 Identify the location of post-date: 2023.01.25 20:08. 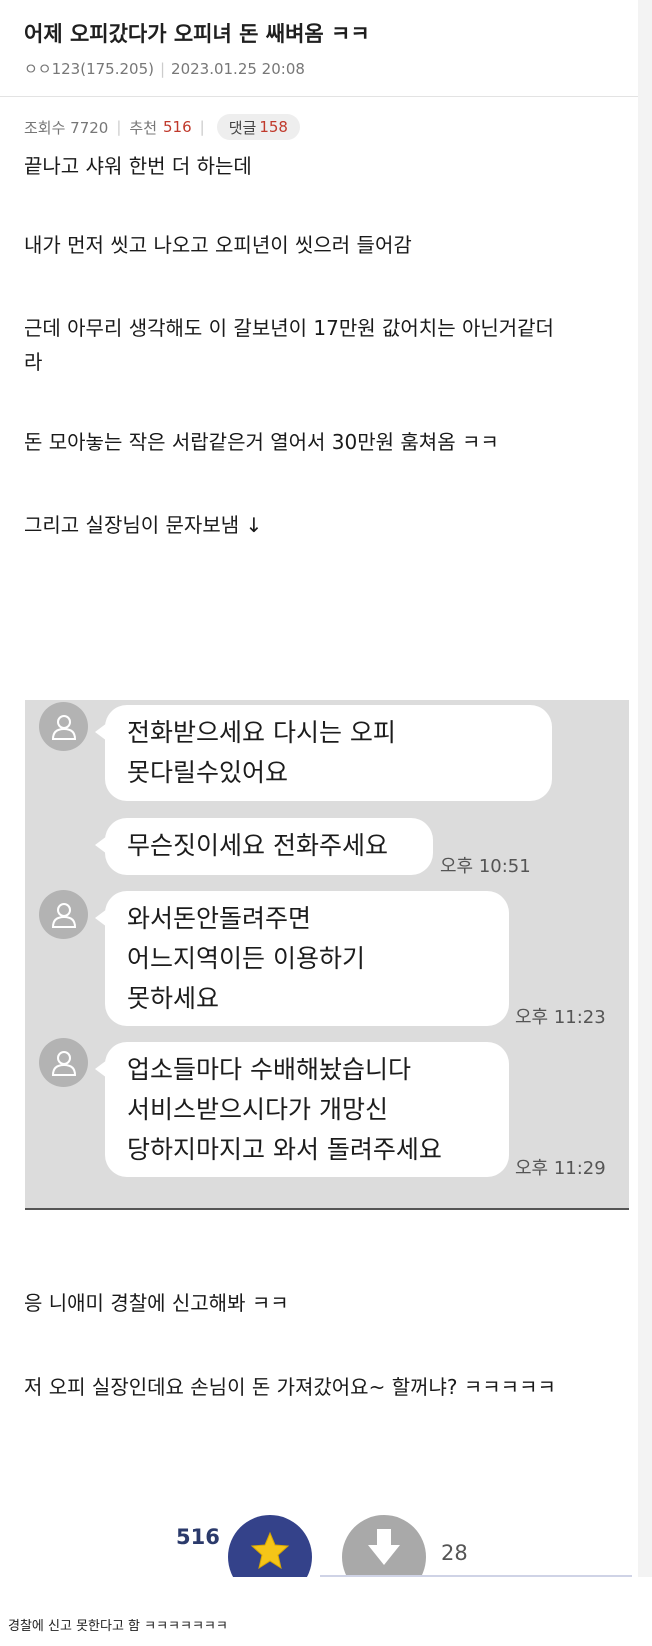
(238, 69).